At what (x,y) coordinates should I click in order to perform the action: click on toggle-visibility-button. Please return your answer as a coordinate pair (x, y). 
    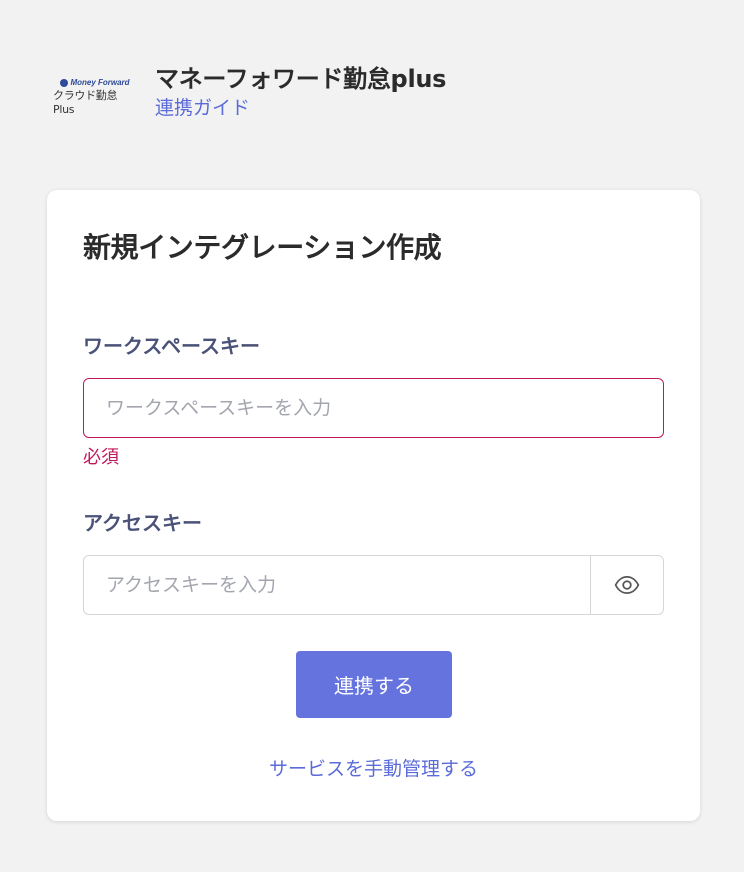
    Looking at the image, I should click on (626, 585).